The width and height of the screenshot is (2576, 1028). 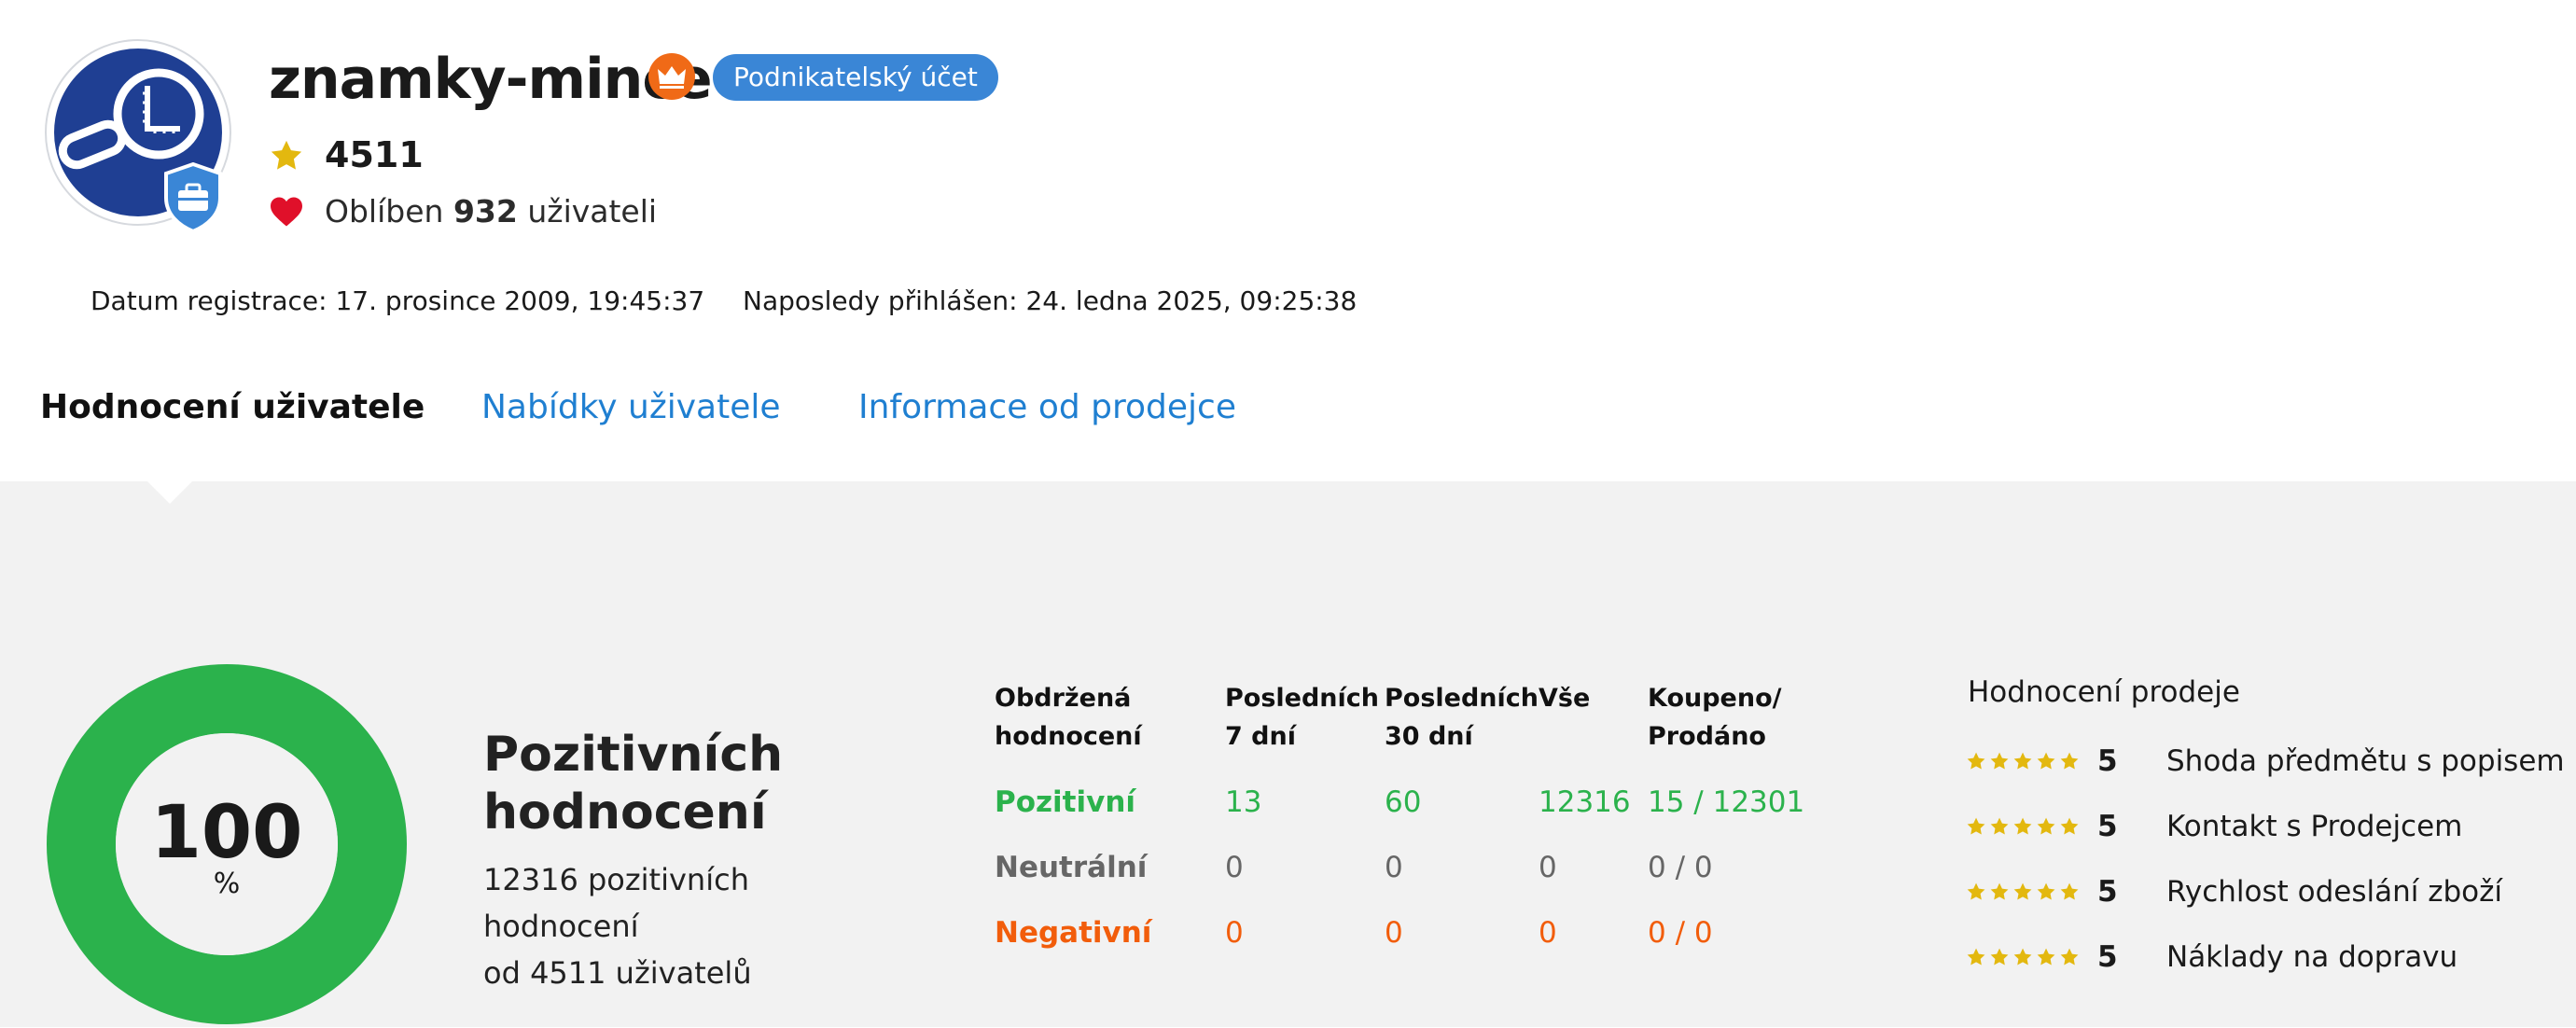 I want to click on row-negative-label: Negativní, so click(x=1073, y=933).